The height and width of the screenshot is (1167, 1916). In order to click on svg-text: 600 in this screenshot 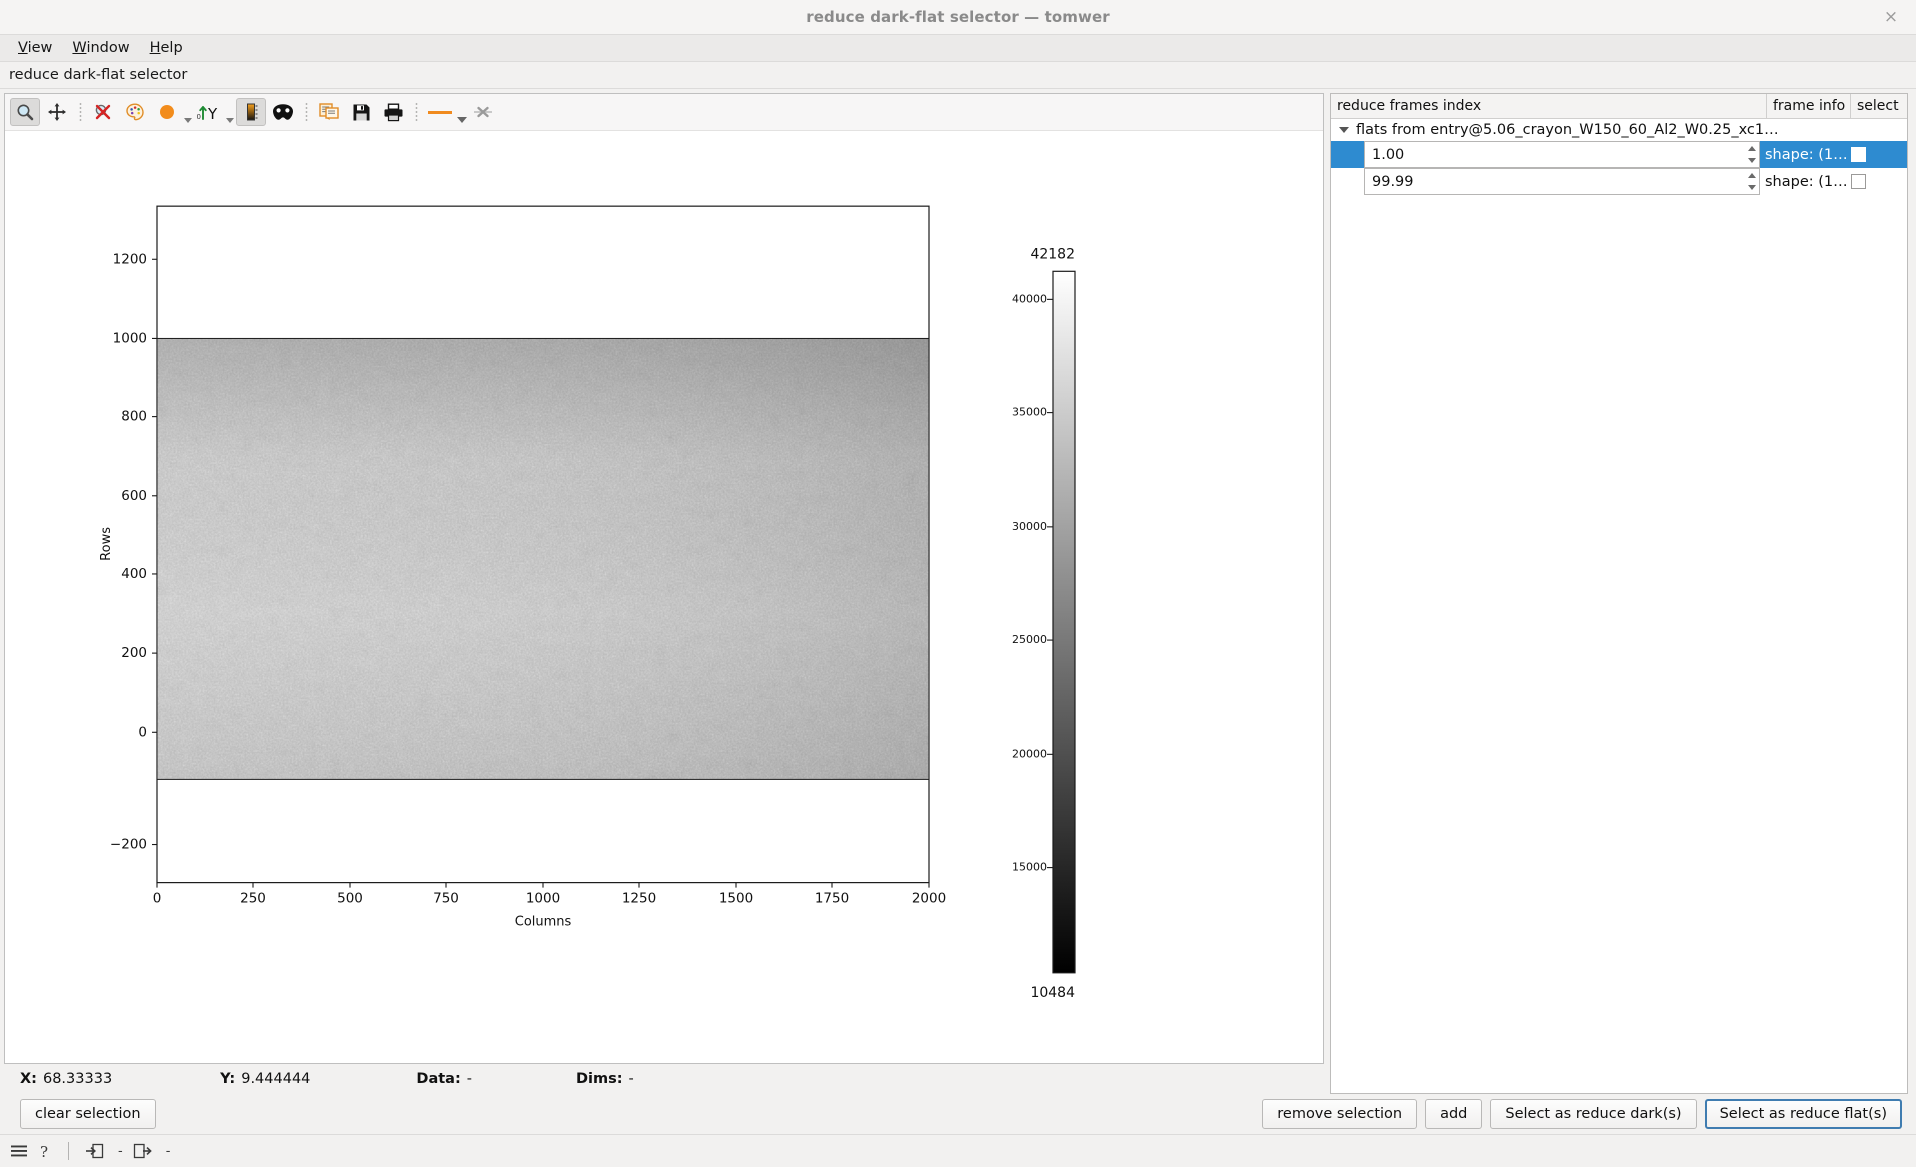, I will do `click(134, 496)`.